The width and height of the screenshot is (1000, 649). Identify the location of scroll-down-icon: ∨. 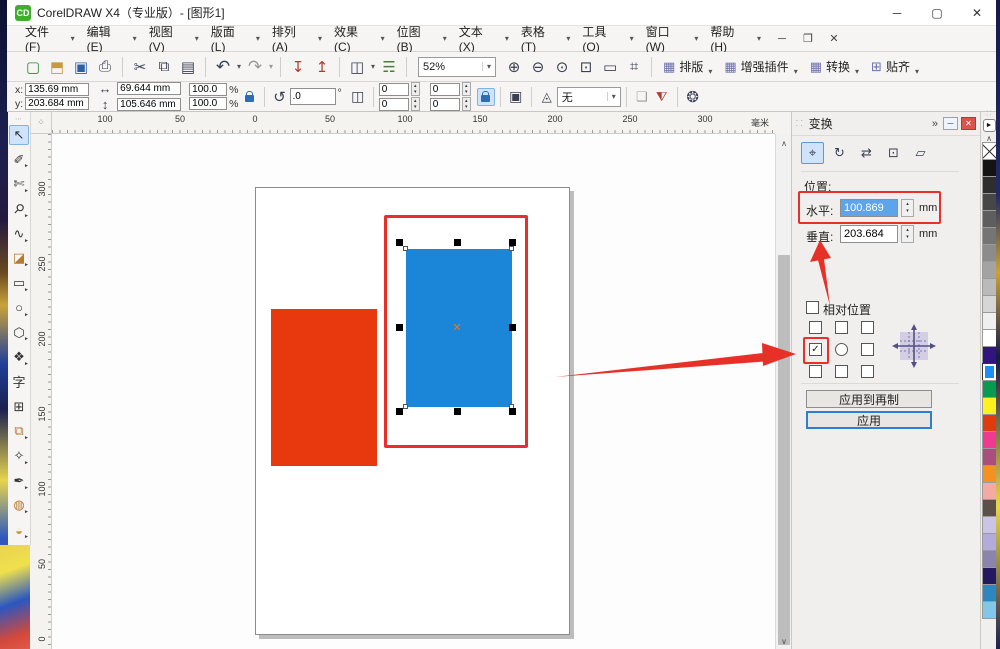
(784, 641).